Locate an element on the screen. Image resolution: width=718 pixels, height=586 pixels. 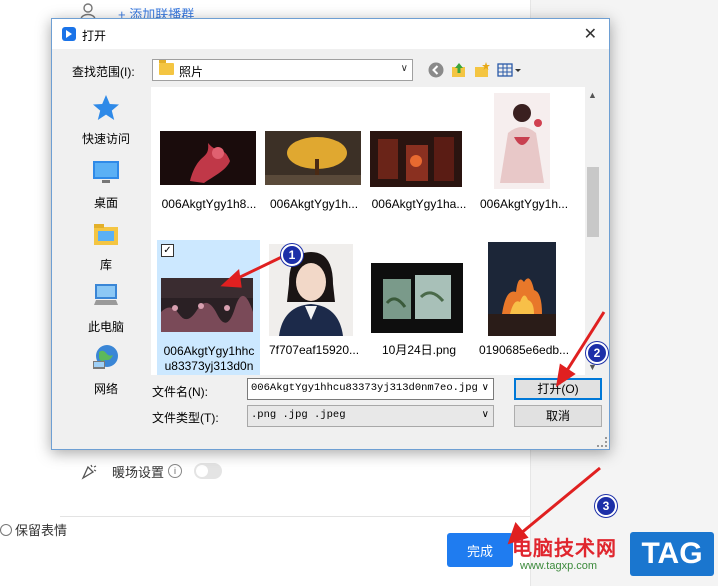
step-badge-1: 1 is located at coordinates (292, 255).